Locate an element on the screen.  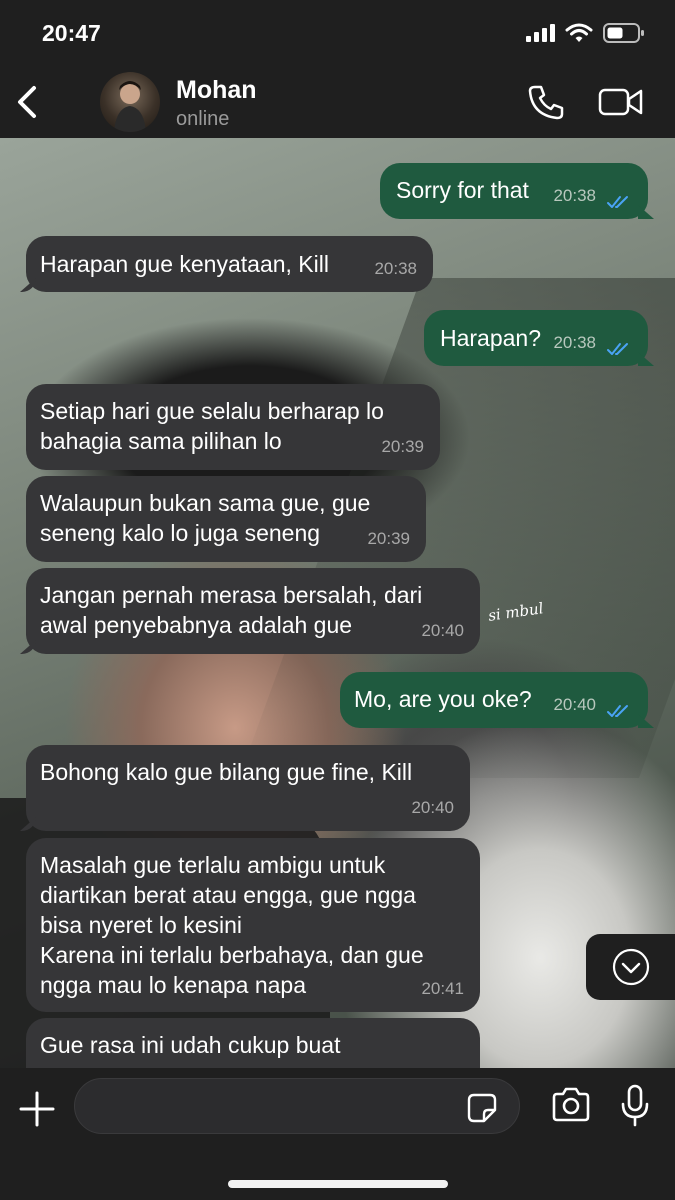
chevron-left-icon is located at coordinates (27, 102).